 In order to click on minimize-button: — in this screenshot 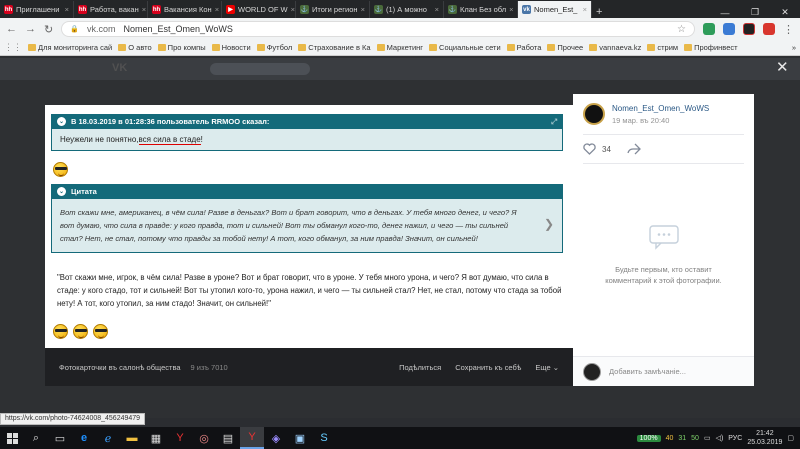, I will do `click(725, 13)`.